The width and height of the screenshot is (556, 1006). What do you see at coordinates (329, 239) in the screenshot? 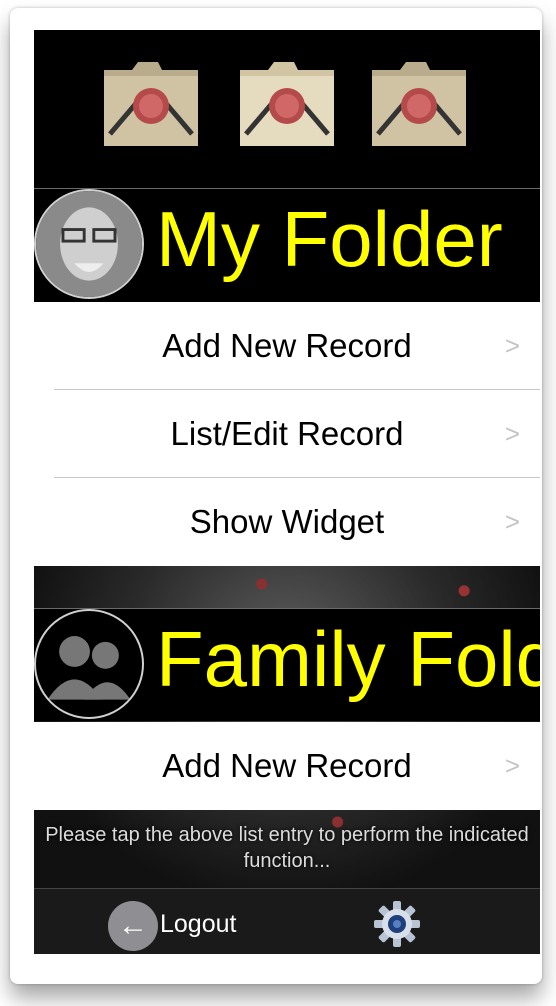
I see `my-folder-title: My Folder` at bounding box center [329, 239].